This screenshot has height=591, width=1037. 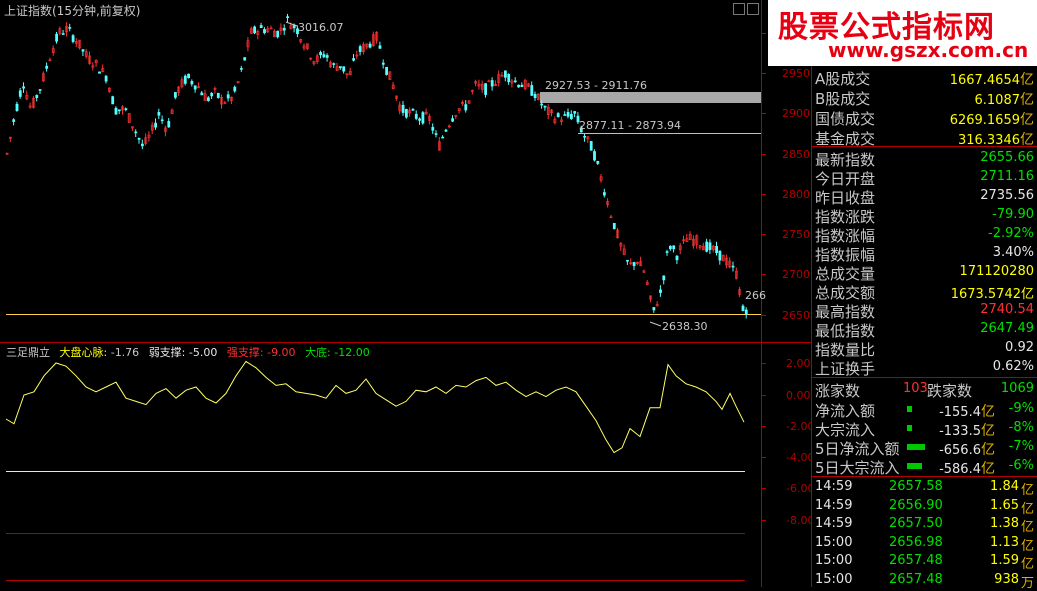 What do you see at coordinates (798, 363) in the screenshot?
I see `indicator-tick-label: 2.00` at bounding box center [798, 363].